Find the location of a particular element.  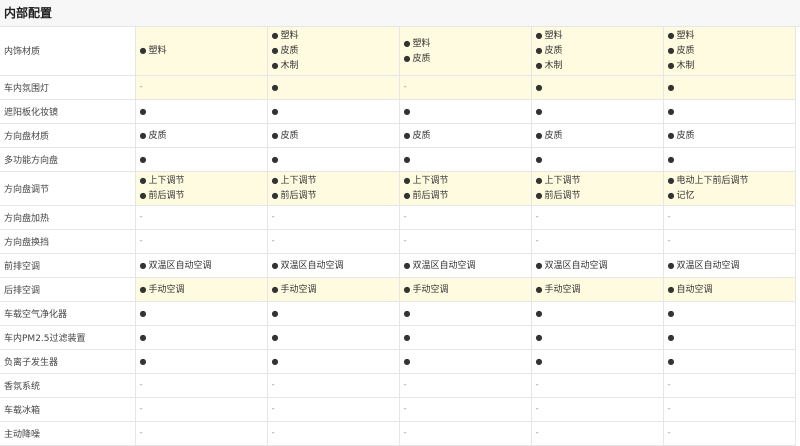

table-row: 方向盘加热 - - - - - is located at coordinates (398, 217).